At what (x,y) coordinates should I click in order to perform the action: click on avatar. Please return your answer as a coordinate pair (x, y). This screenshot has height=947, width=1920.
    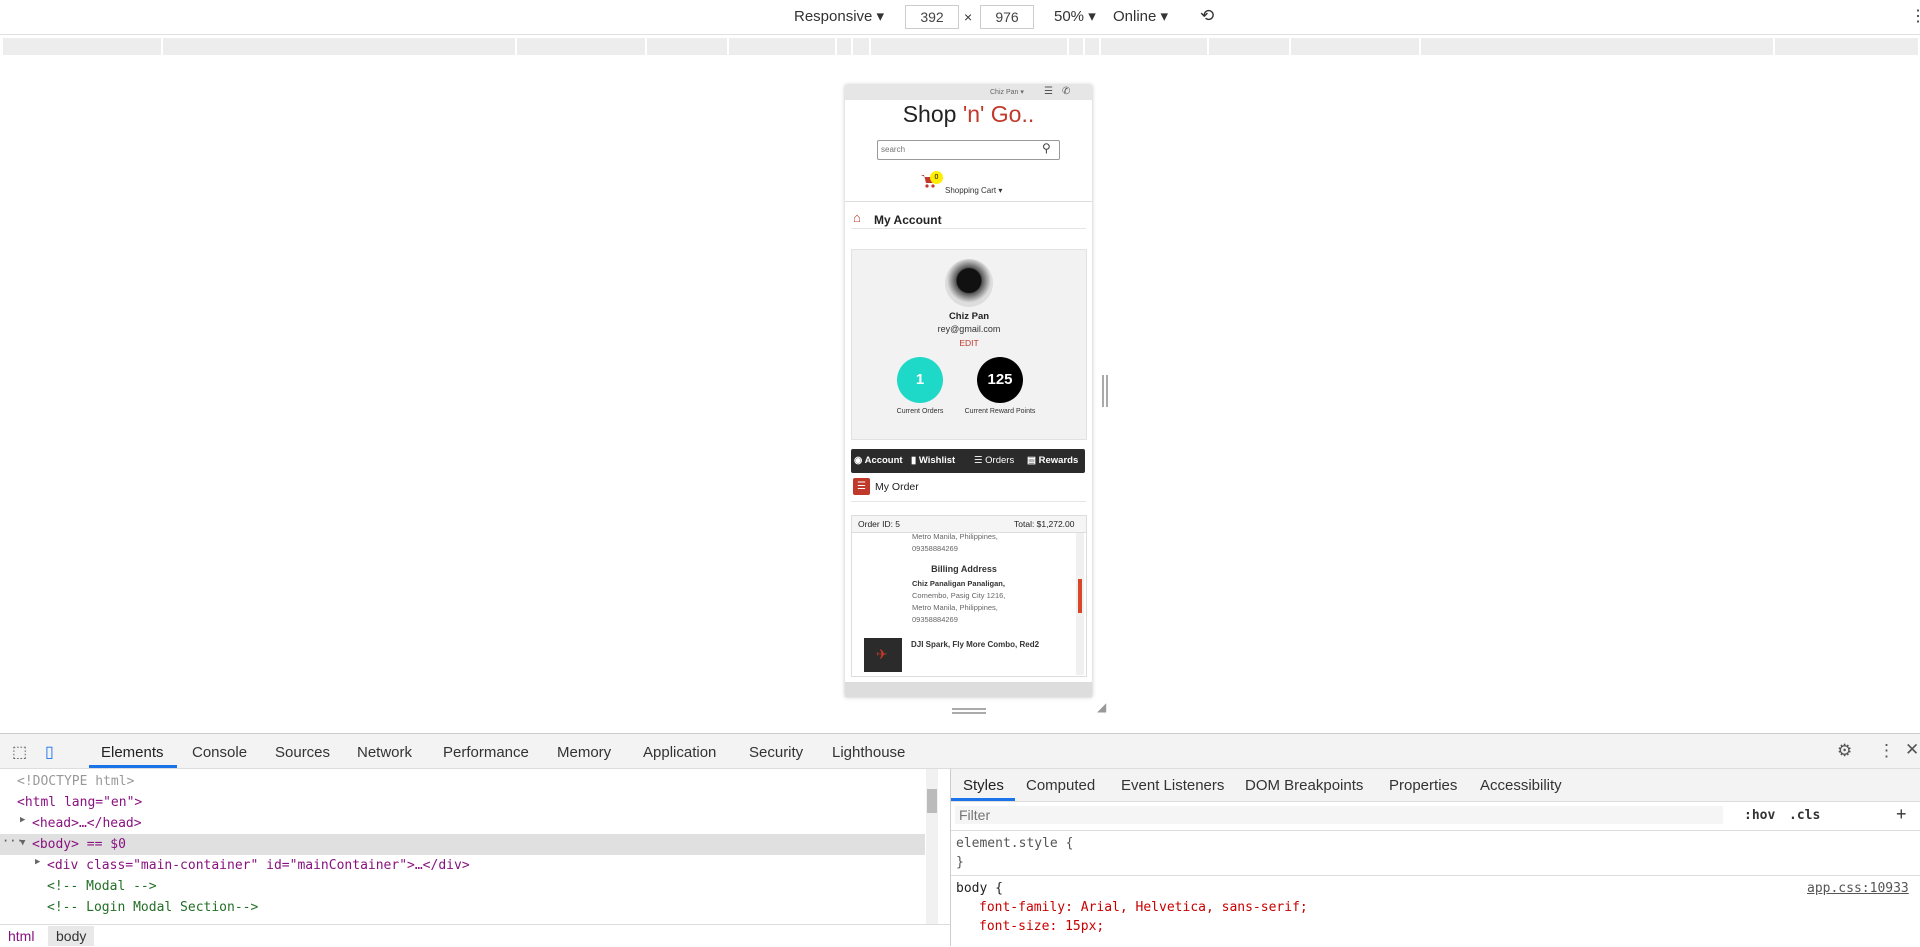
    Looking at the image, I should click on (969, 283).